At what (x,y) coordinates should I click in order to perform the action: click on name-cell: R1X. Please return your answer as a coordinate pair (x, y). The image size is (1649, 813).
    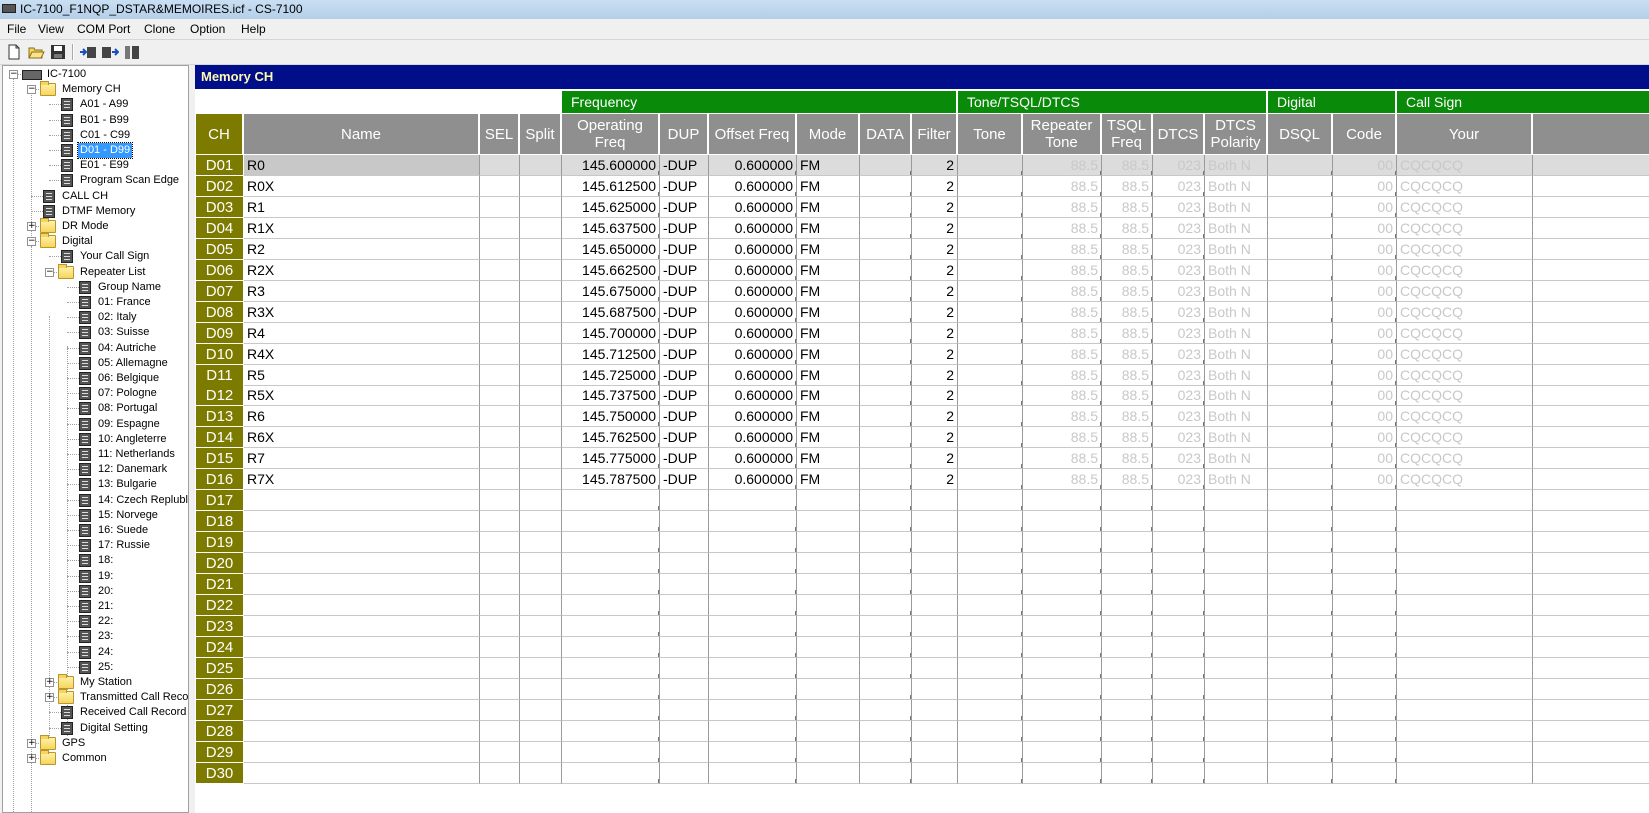
    Looking at the image, I should click on (362, 228).